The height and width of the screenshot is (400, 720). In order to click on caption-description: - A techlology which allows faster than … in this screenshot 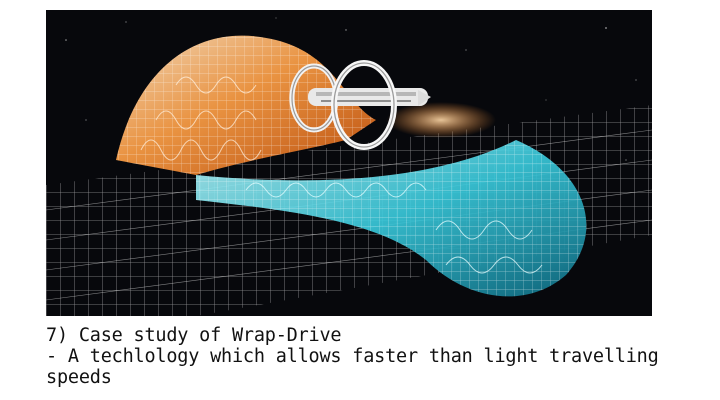, I will do `click(352, 356)`.